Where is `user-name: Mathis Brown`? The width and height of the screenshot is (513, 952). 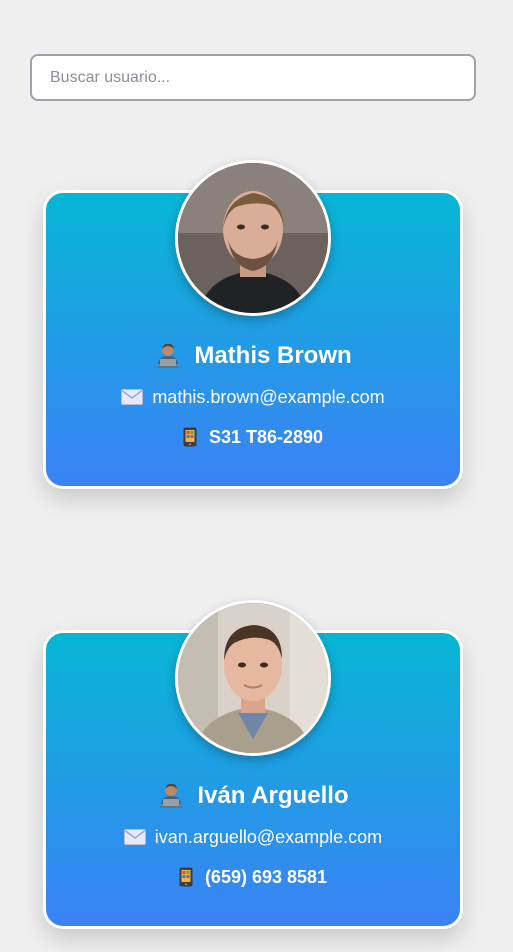
user-name: Mathis Brown is located at coordinates (253, 356).